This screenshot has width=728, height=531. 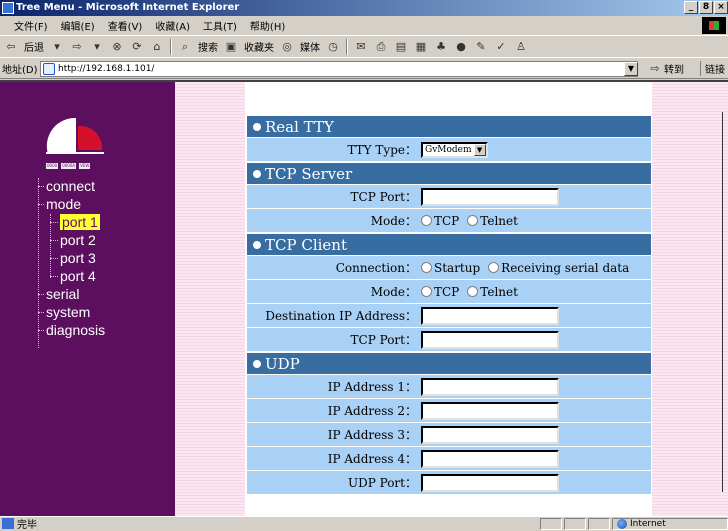 What do you see at coordinates (106, 259) in the screenshot?
I see `tree-item-port-3: port 3` at bounding box center [106, 259].